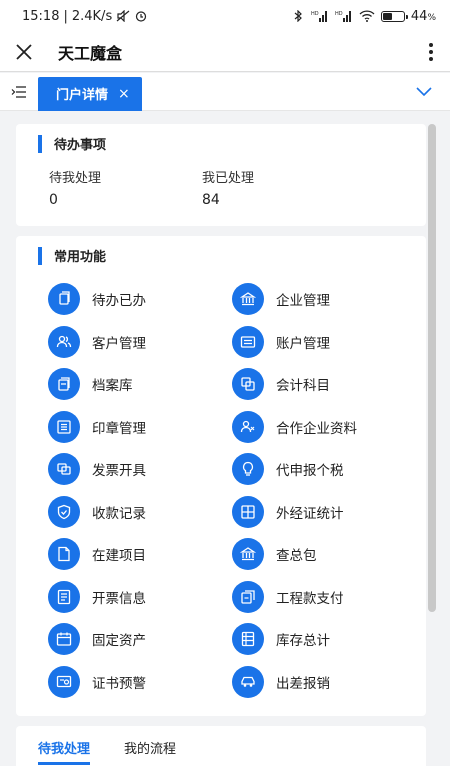 Image resolution: width=450 pixels, height=766 pixels. What do you see at coordinates (64, 341) in the screenshot?
I see `users-icon` at bounding box center [64, 341].